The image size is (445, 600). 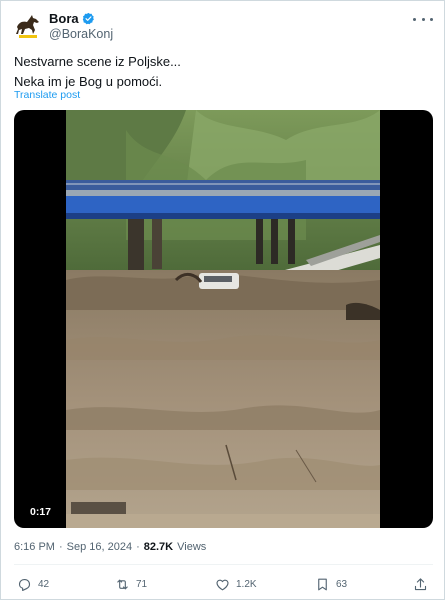 I want to click on tweet-date: Sep 16, 2024, so click(x=99, y=547).